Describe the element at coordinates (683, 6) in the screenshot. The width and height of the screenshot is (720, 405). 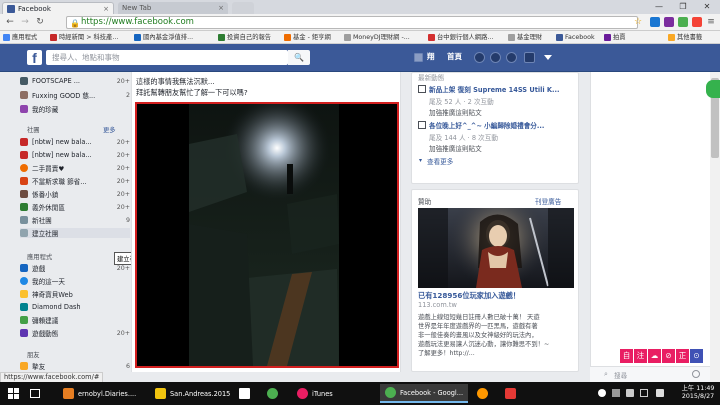
I see `maximize-window-icon: ❐` at that location.